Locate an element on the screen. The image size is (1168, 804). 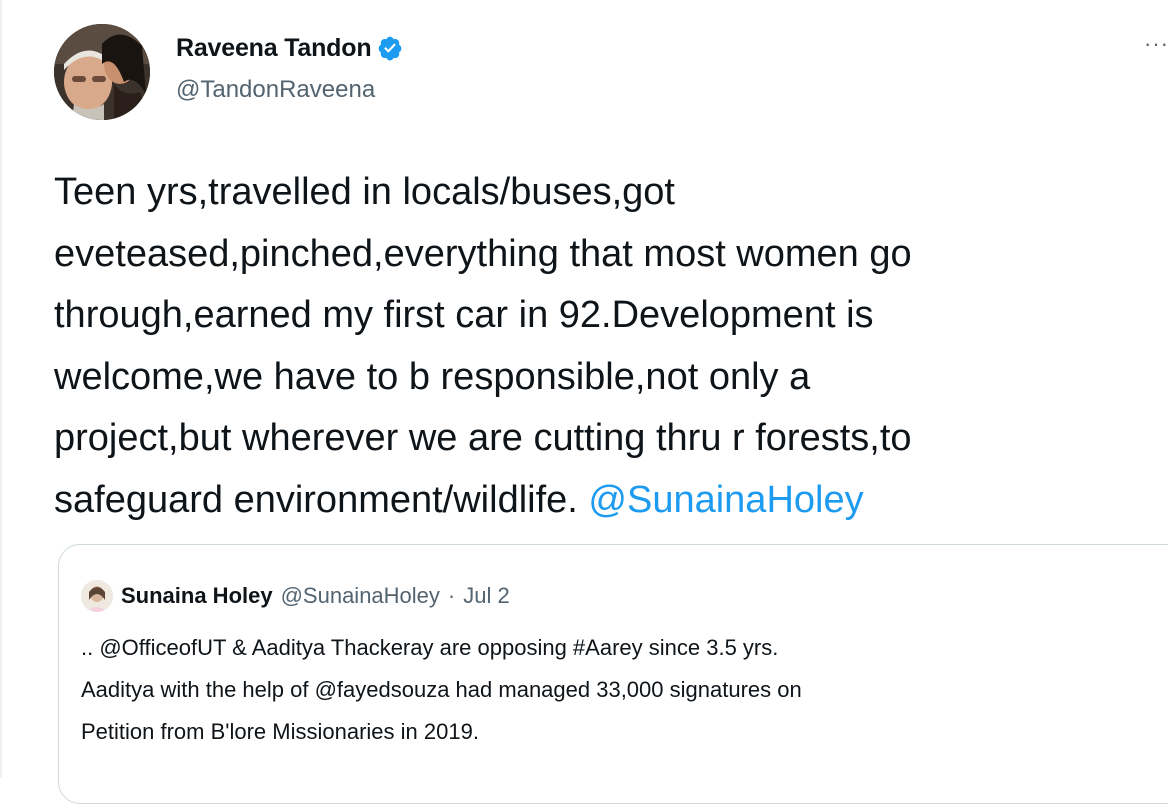
author-name-row: Raveena Tandon is located at coordinates (289, 48).